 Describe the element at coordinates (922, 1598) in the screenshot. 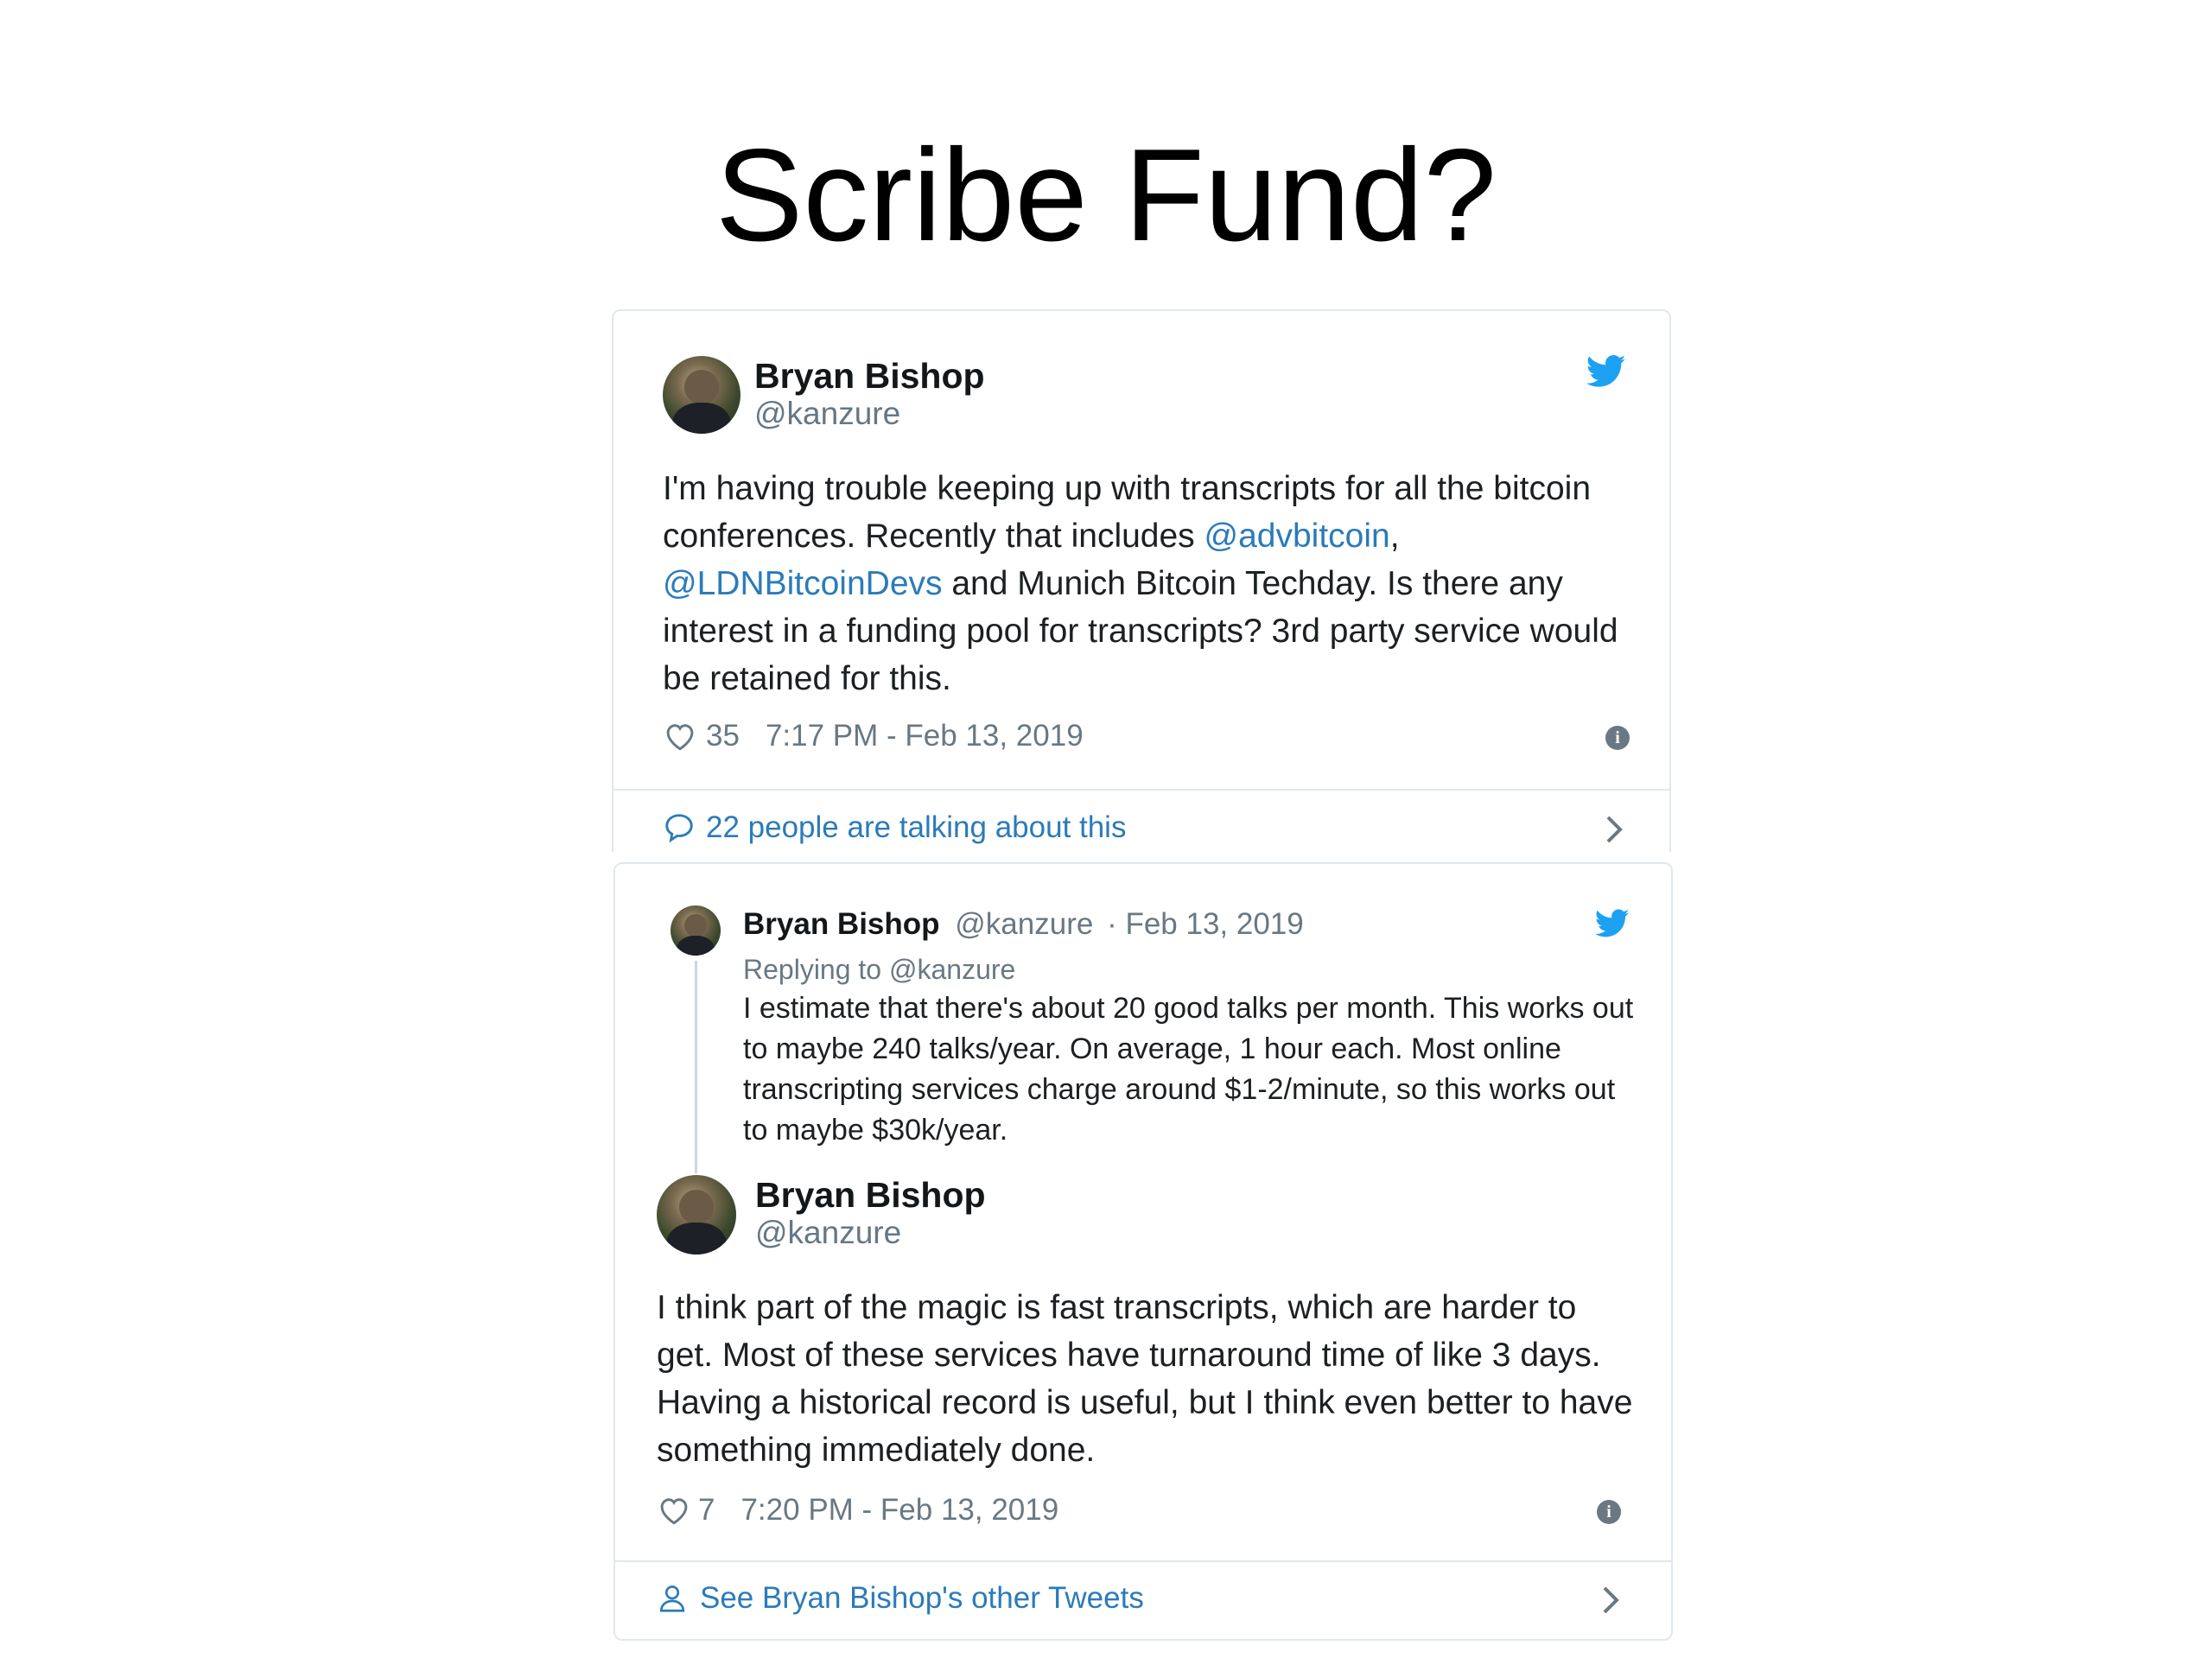

I see `other-tweets-label: See Bryan Bishop's other Tweets` at that location.